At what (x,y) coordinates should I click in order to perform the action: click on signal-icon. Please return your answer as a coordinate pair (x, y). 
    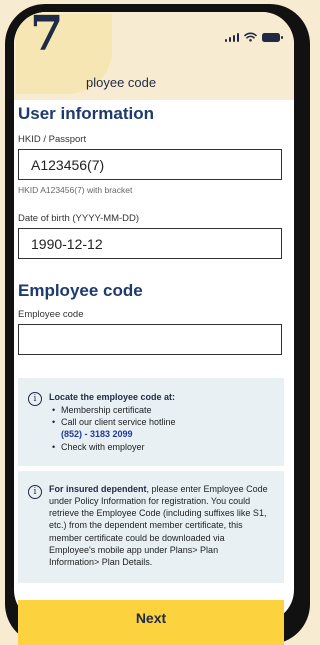
    Looking at the image, I should click on (231, 37).